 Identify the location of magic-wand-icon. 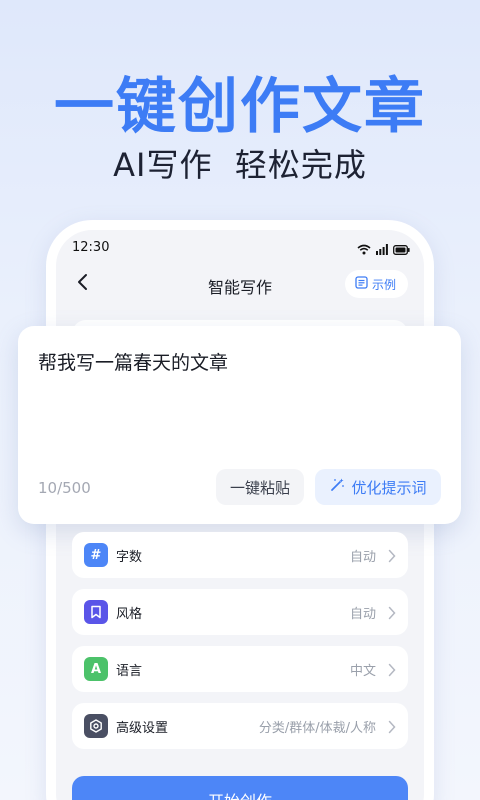
(337, 487).